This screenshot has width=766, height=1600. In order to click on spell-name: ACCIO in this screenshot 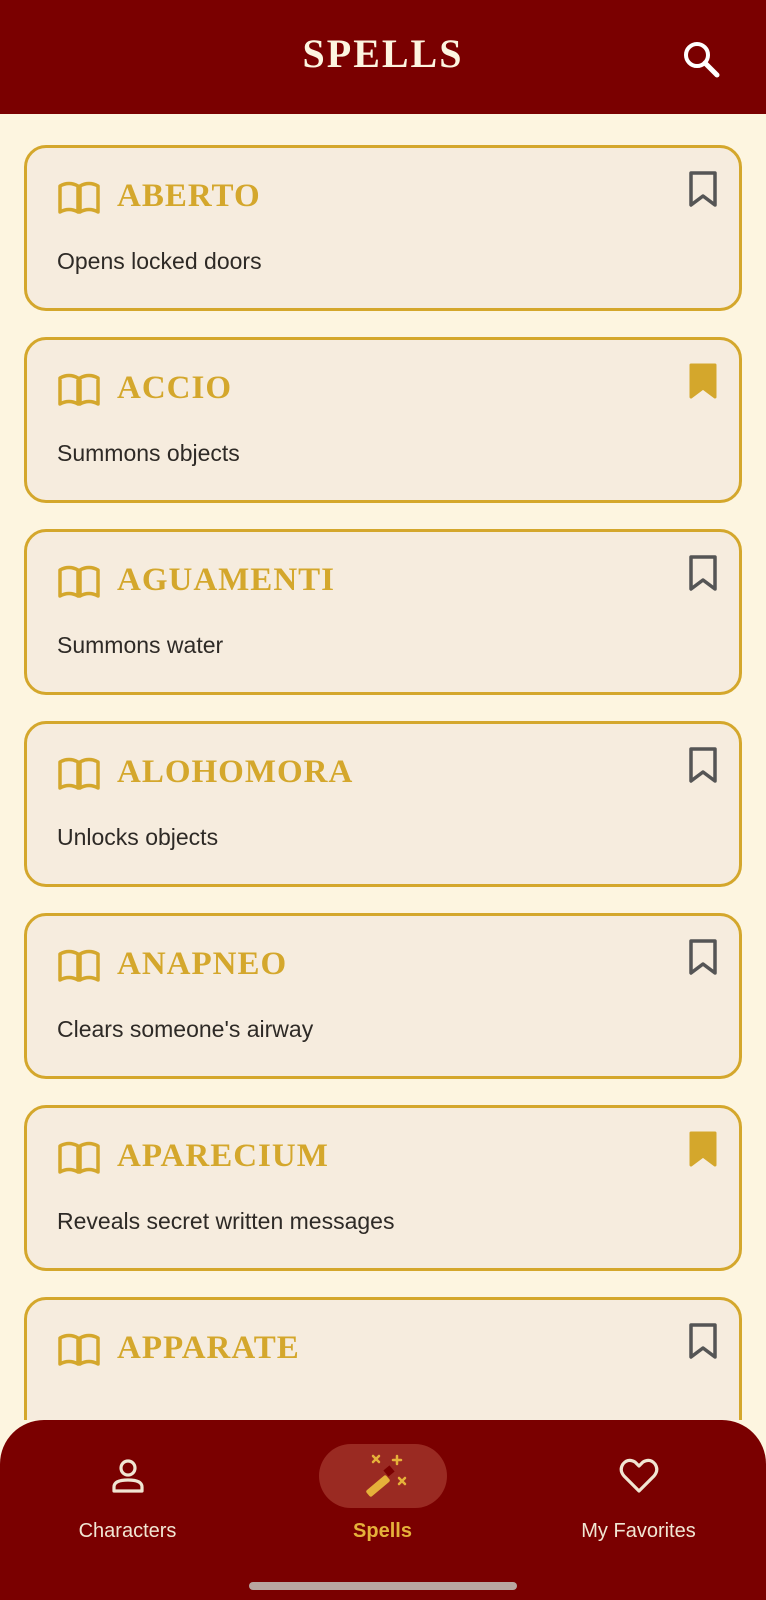, I will do `click(175, 388)`.